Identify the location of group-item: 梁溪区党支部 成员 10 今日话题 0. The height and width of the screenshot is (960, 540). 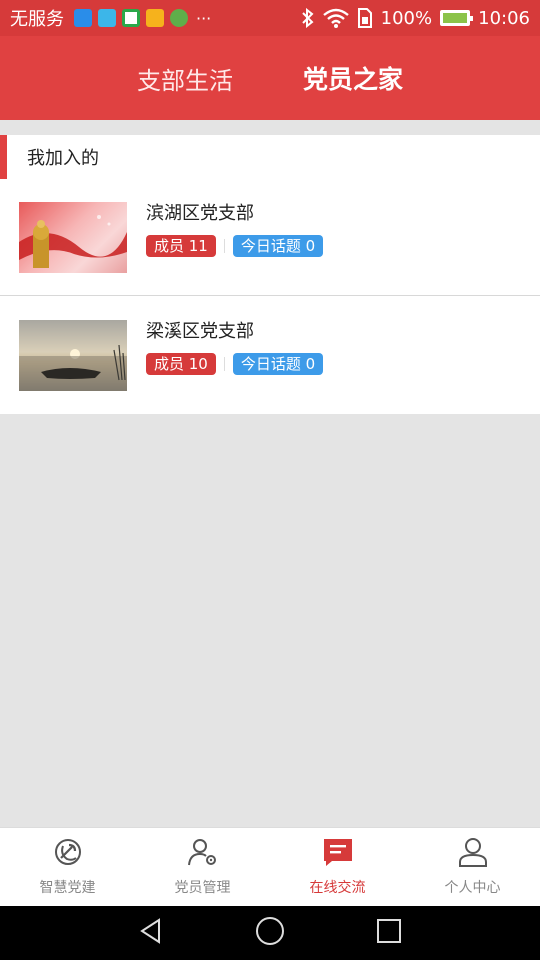
(270, 355).